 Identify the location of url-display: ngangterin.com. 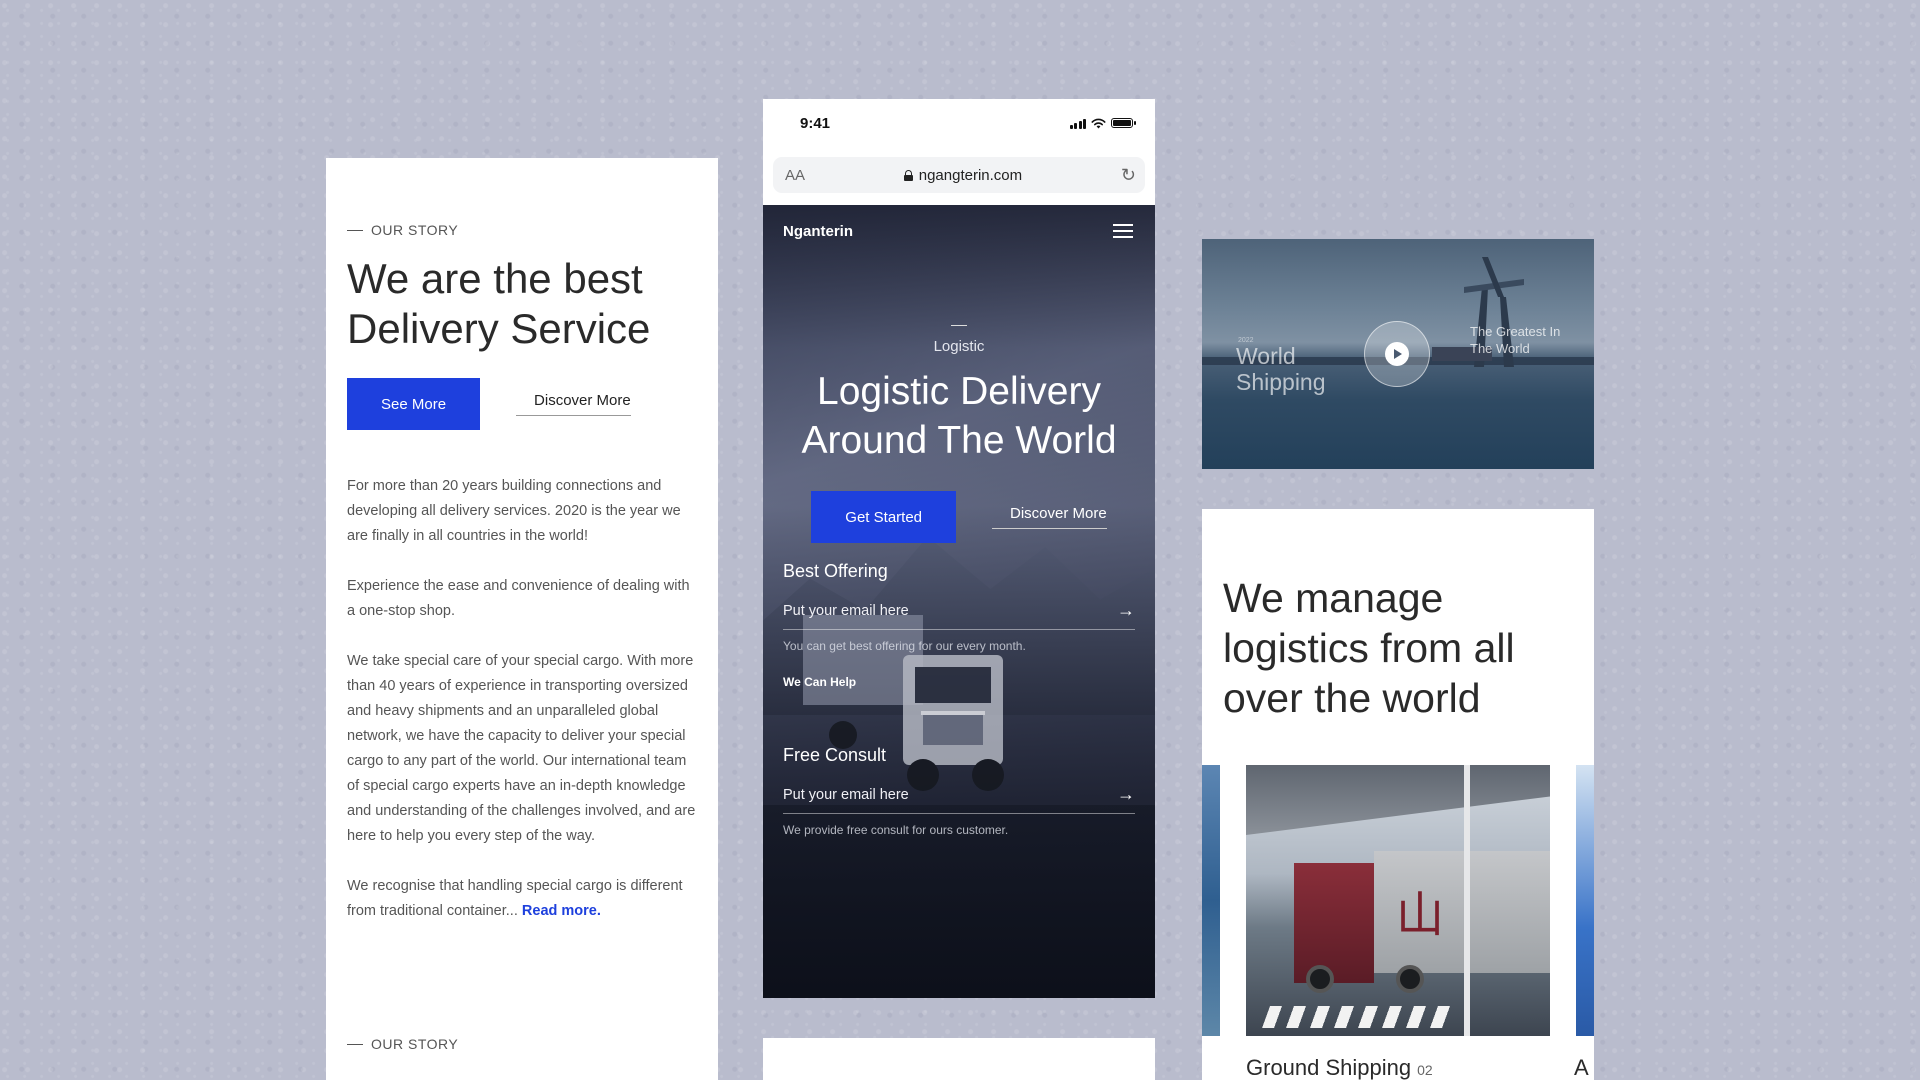
(963, 175).